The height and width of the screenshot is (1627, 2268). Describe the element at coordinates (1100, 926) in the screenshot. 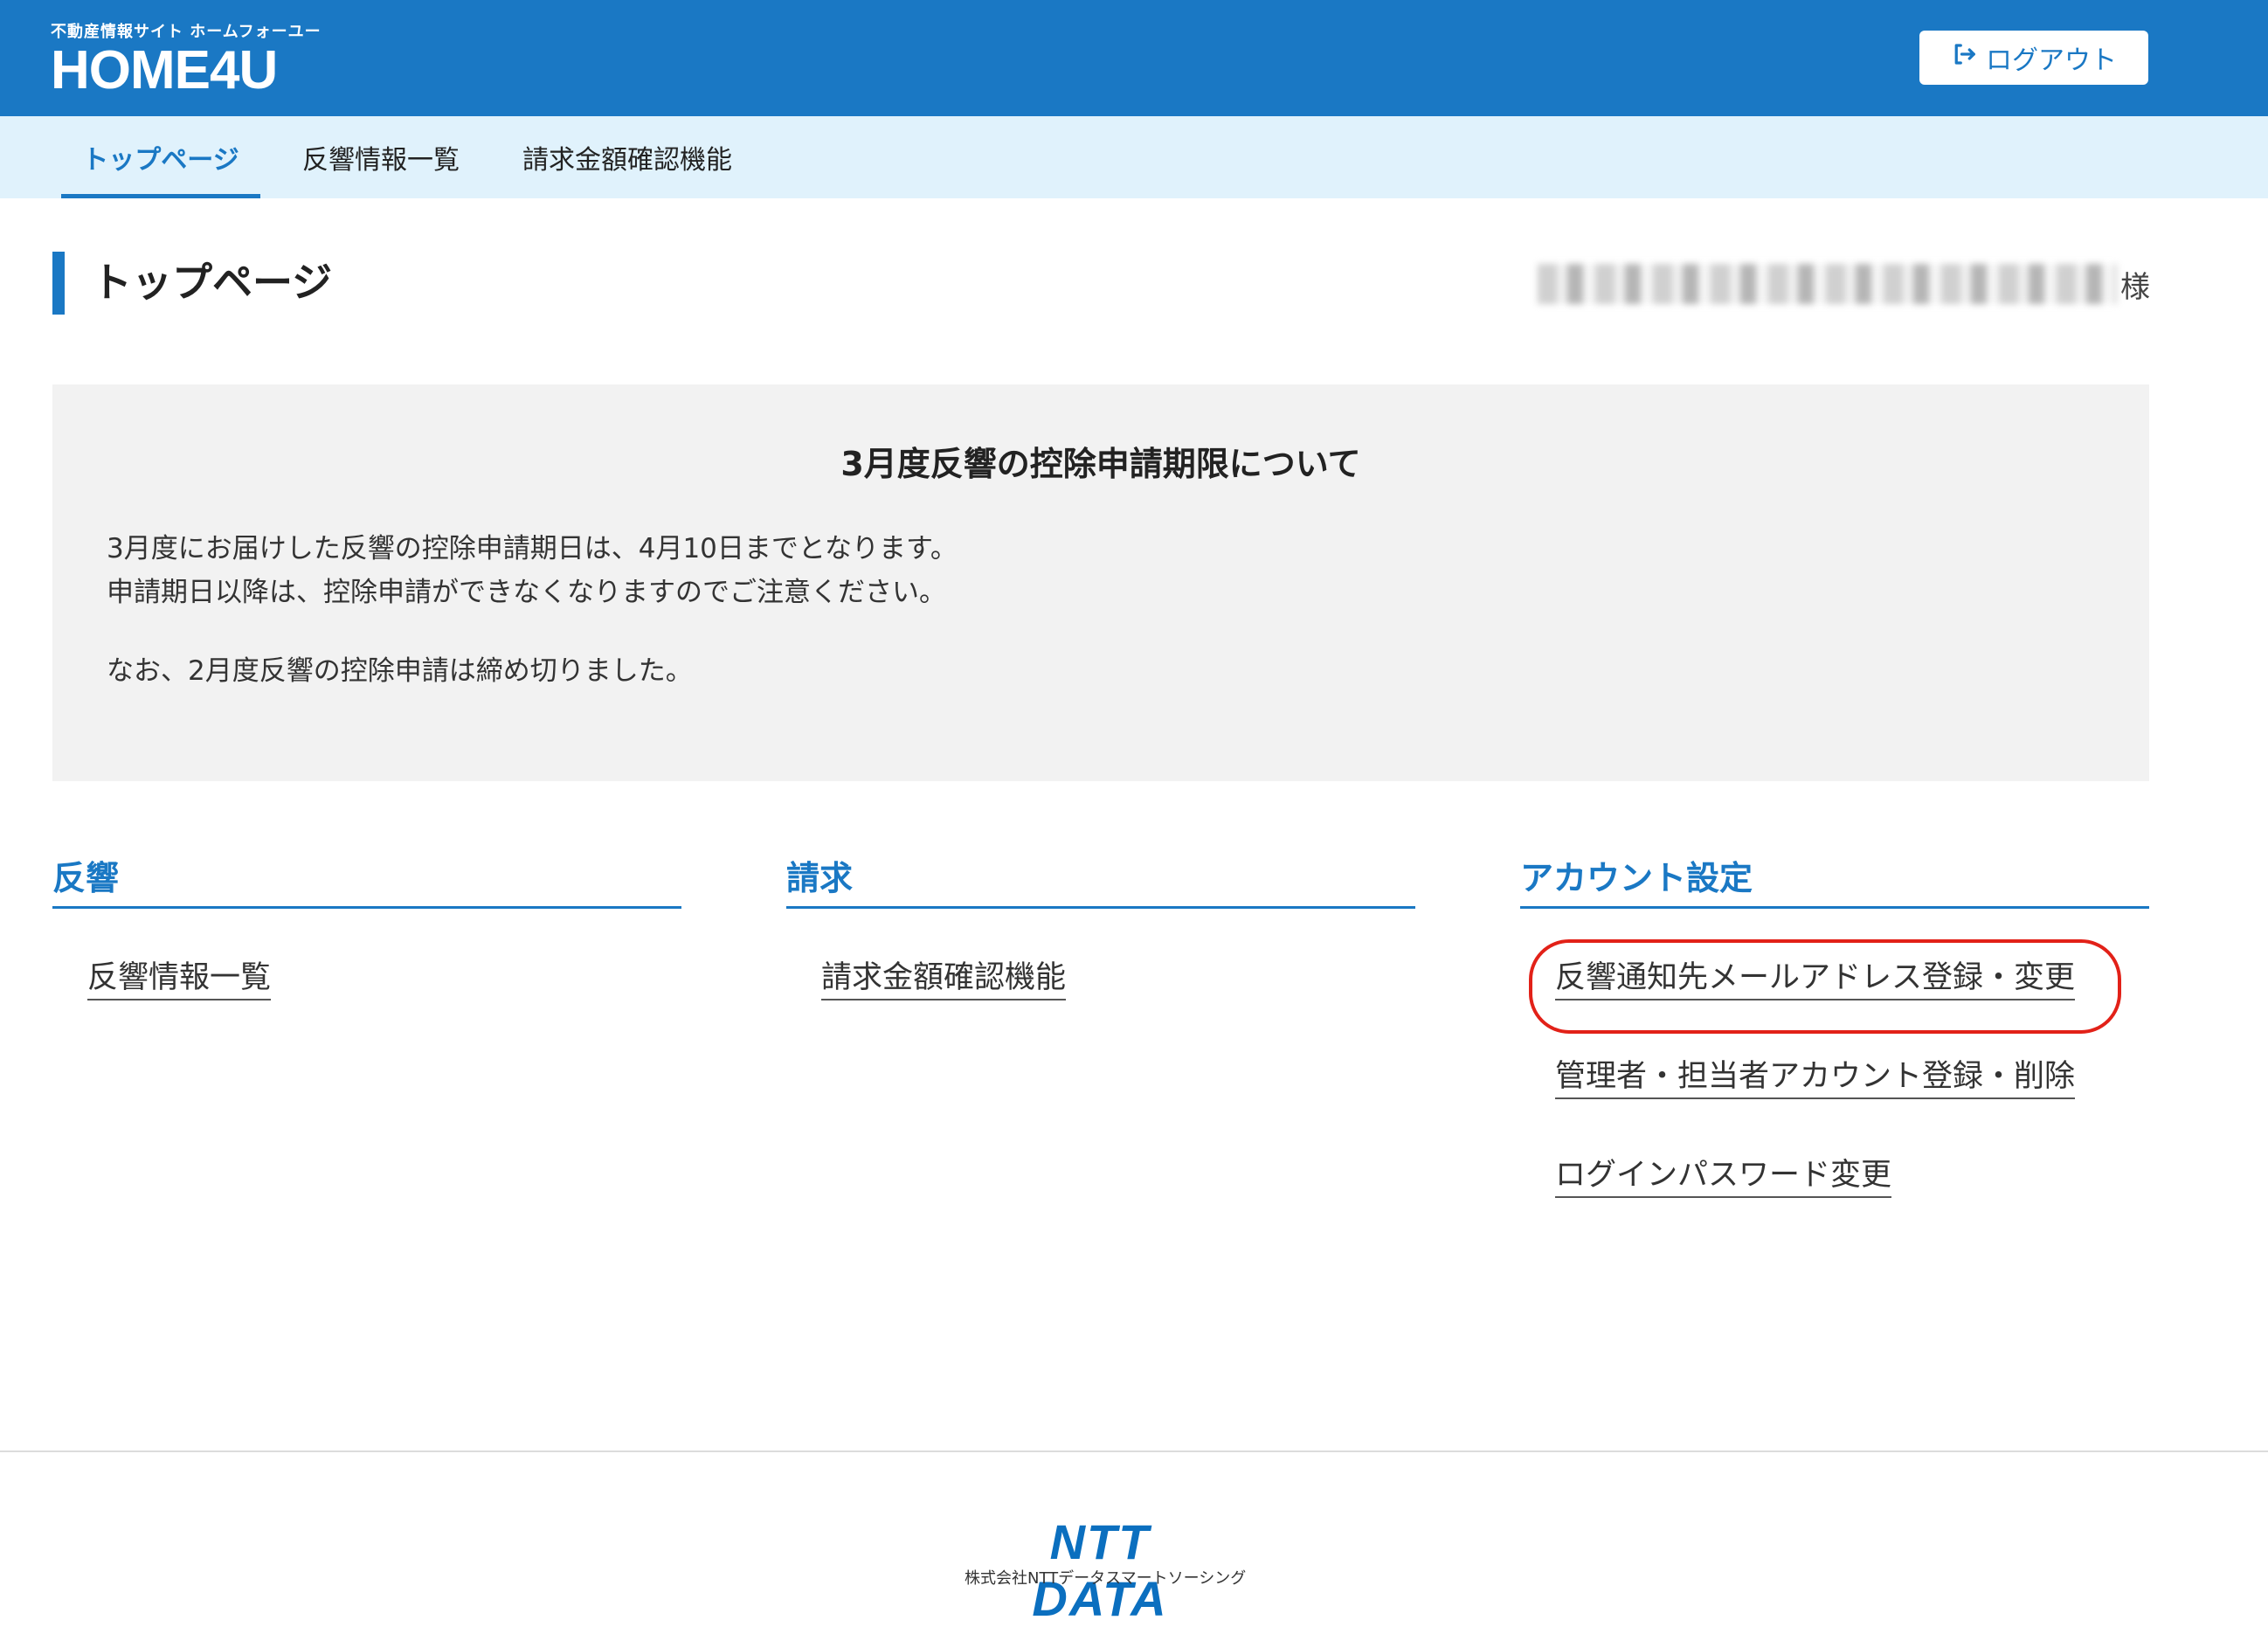

I see `section-billing: 請求 請求金額確認機能` at that location.